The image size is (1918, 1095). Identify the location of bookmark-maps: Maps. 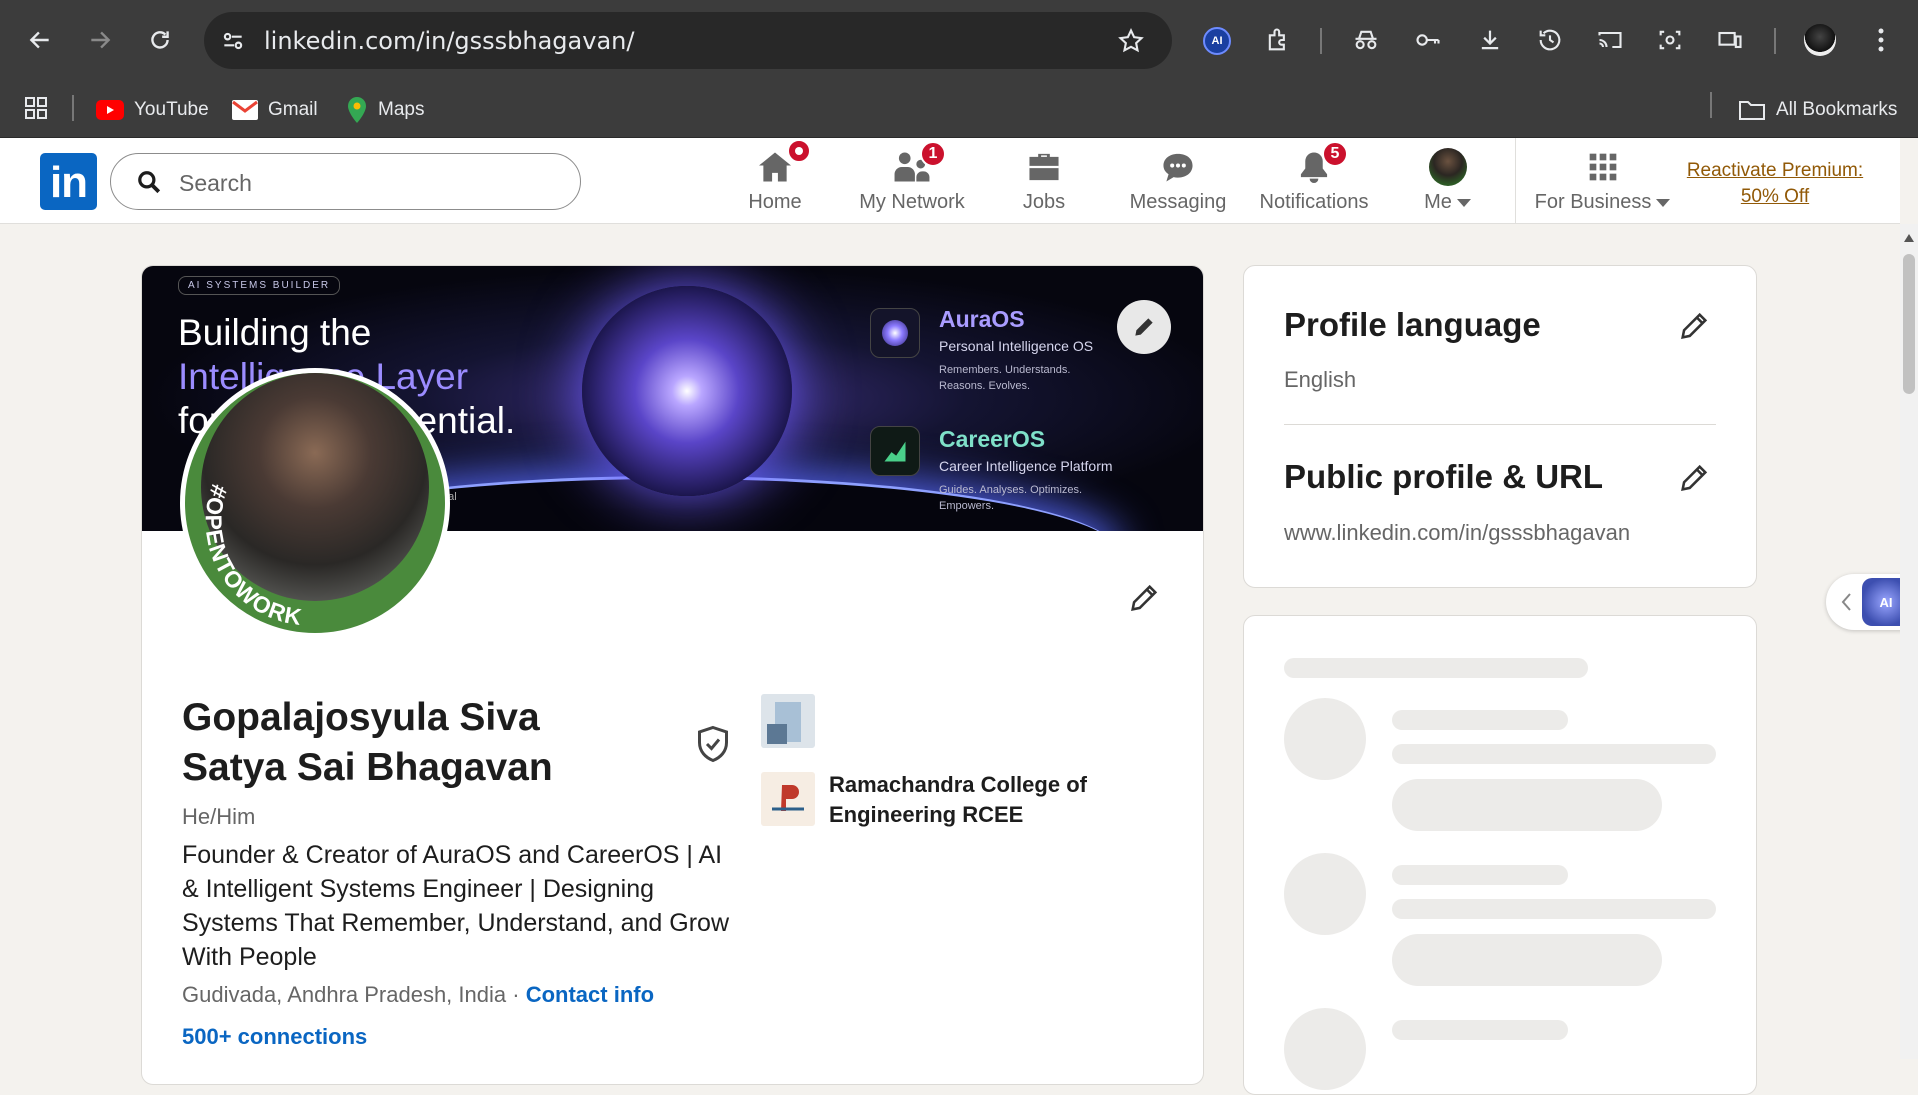
(385, 110).